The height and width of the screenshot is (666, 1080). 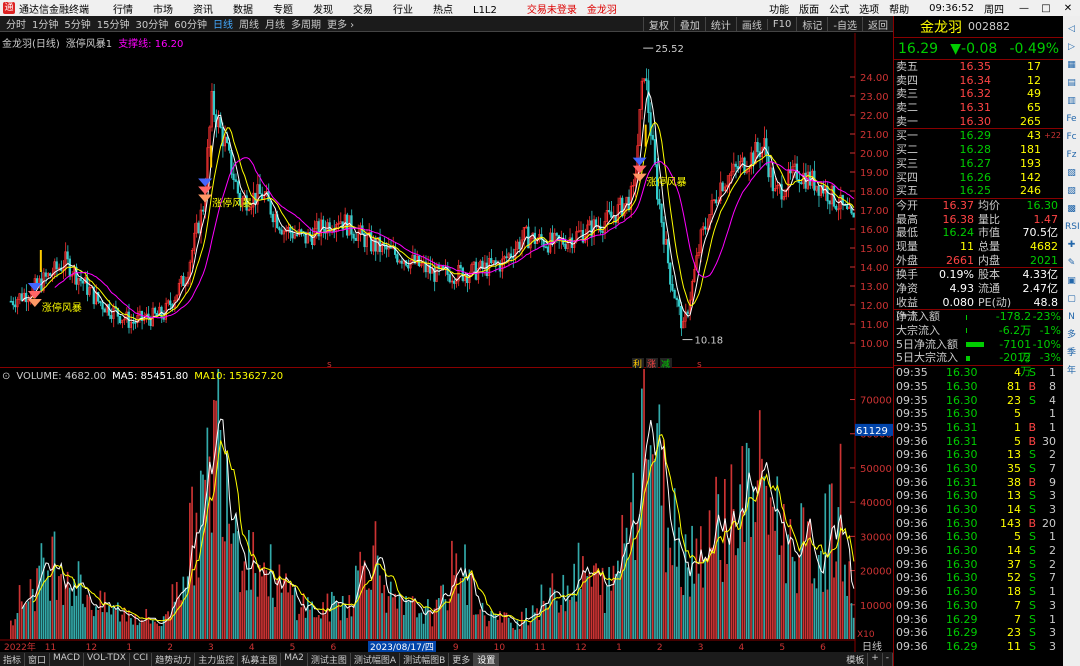 What do you see at coordinates (1046, 8) in the screenshot?
I see `maximize-button: □` at bounding box center [1046, 8].